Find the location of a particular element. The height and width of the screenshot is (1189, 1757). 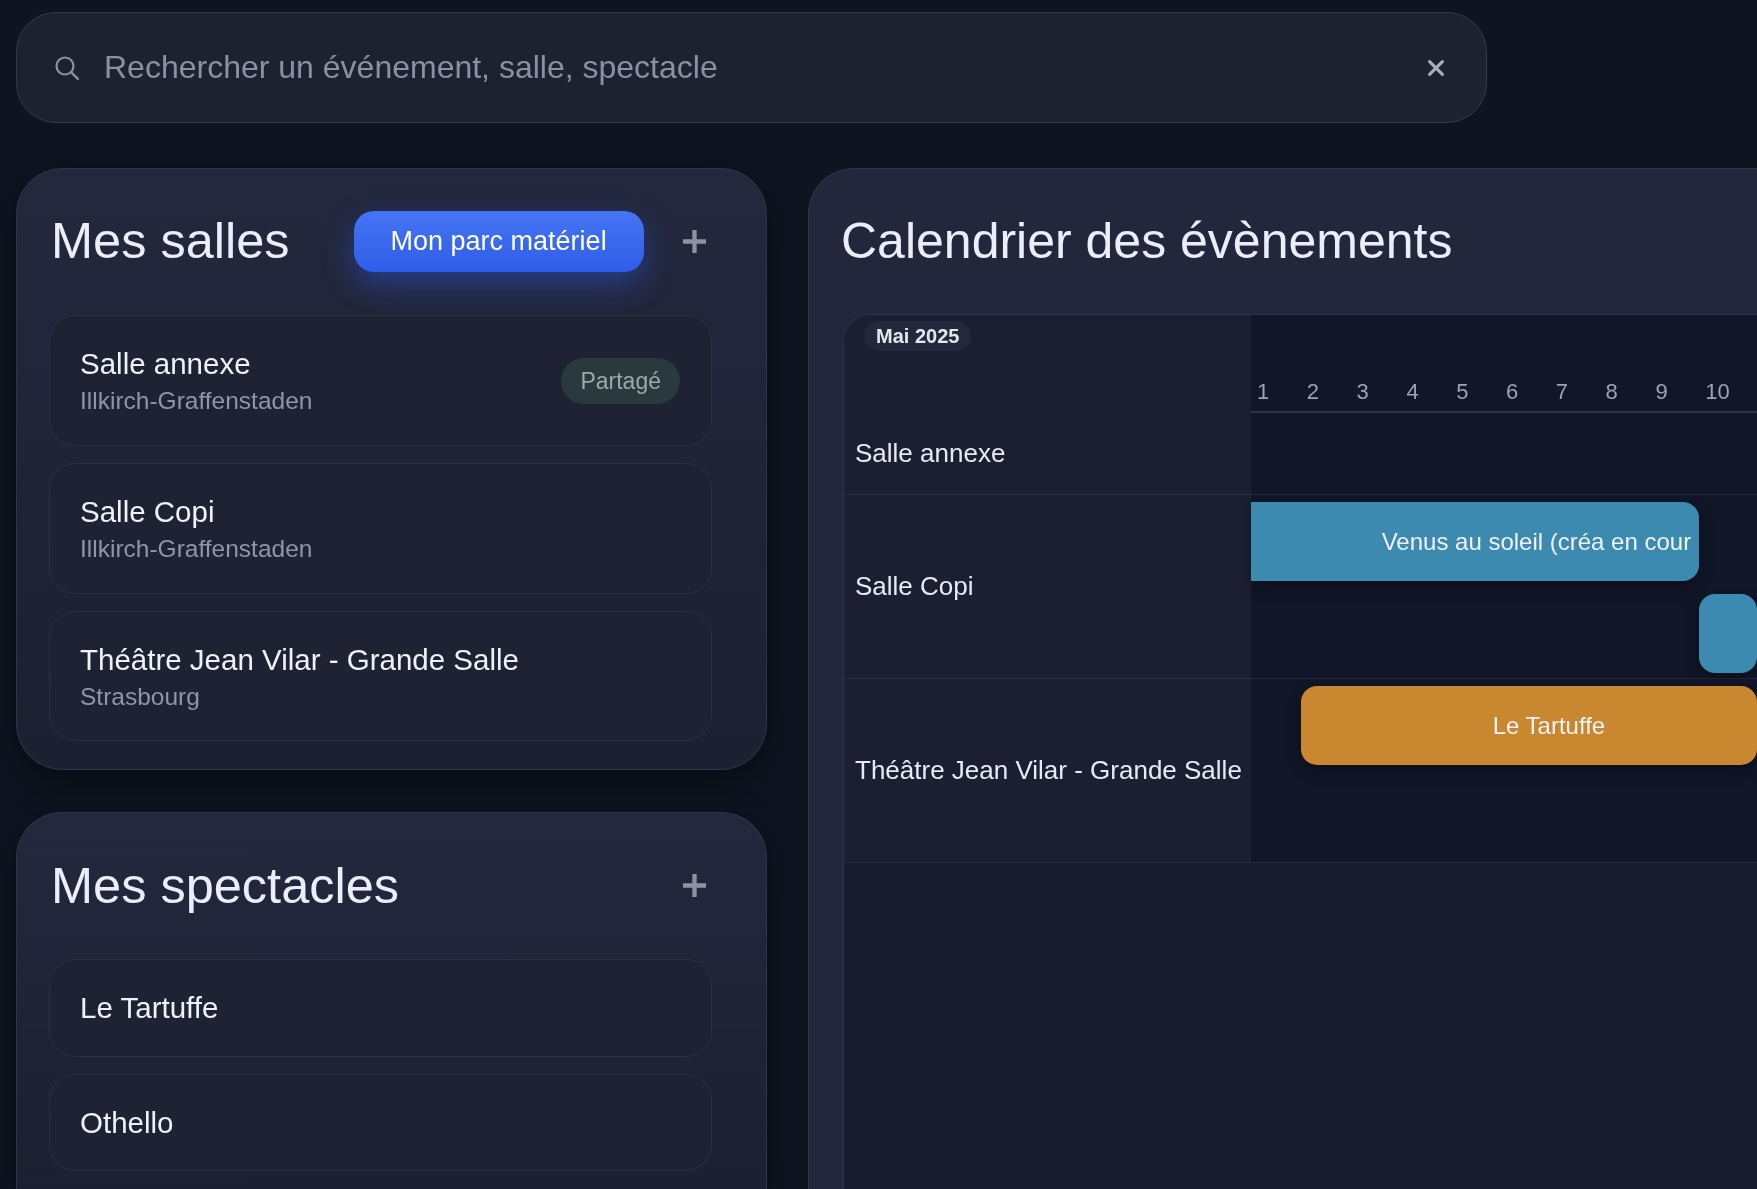

show-card: Othello is located at coordinates (380, 1122).